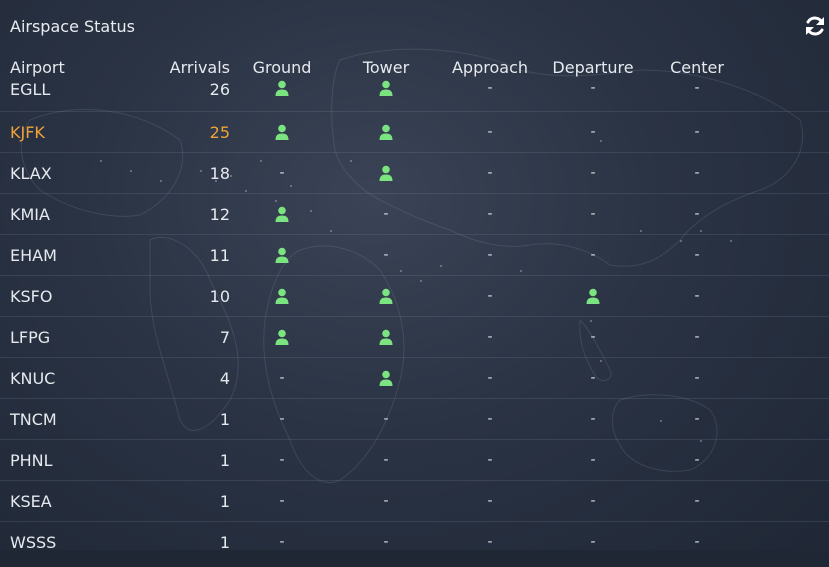 The height and width of the screenshot is (567, 829). Describe the element at coordinates (697, 69) in the screenshot. I see `column-header-center: Center` at that location.